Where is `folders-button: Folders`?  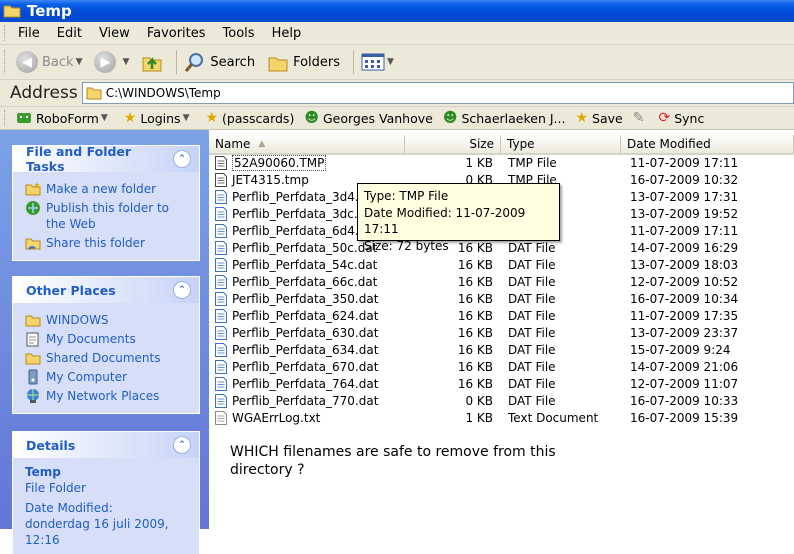 folders-button: Folders is located at coordinates (303, 62).